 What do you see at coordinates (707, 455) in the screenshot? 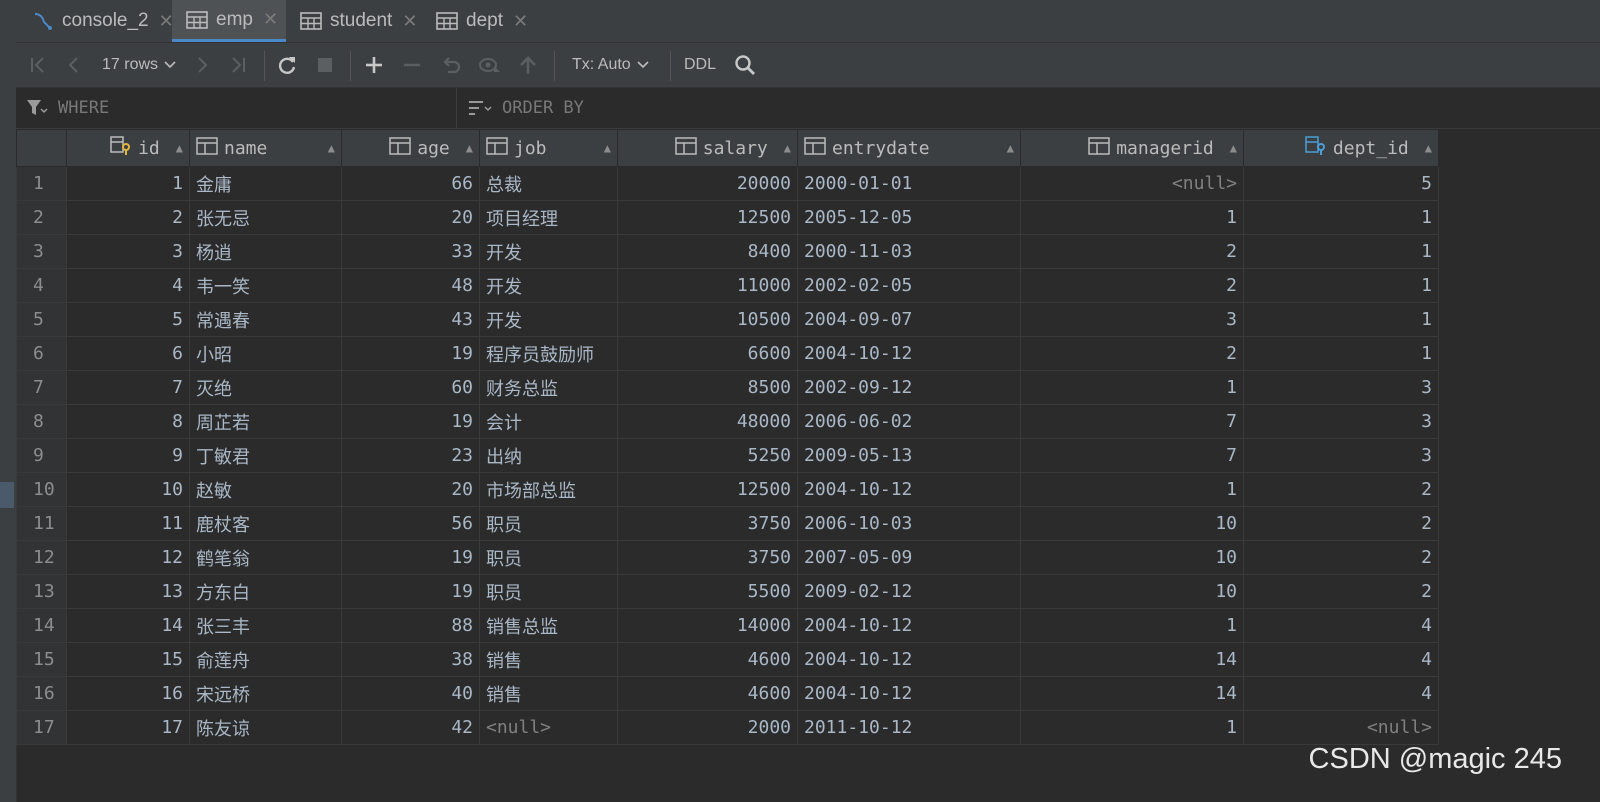
I see `cell-salary: 5250` at bounding box center [707, 455].